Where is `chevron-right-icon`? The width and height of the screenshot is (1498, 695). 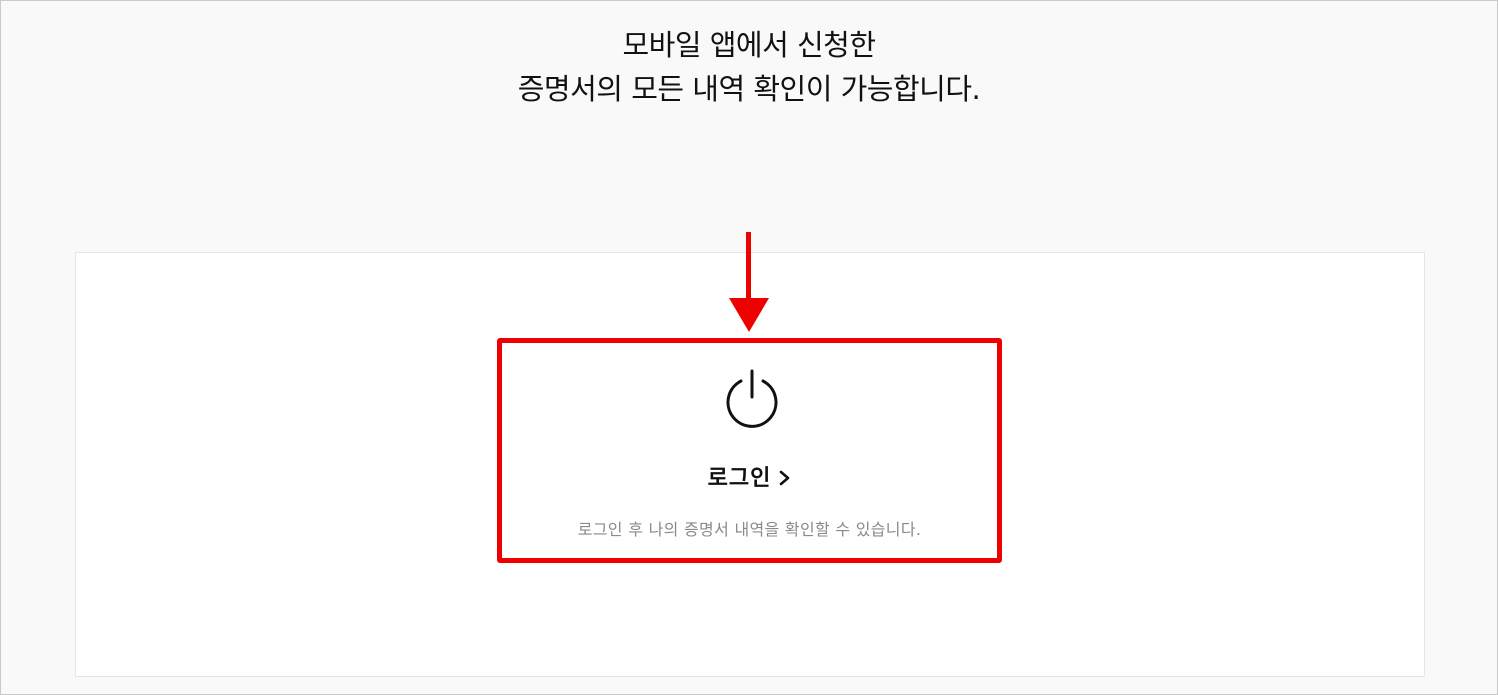 chevron-right-icon is located at coordinates (785, 478).